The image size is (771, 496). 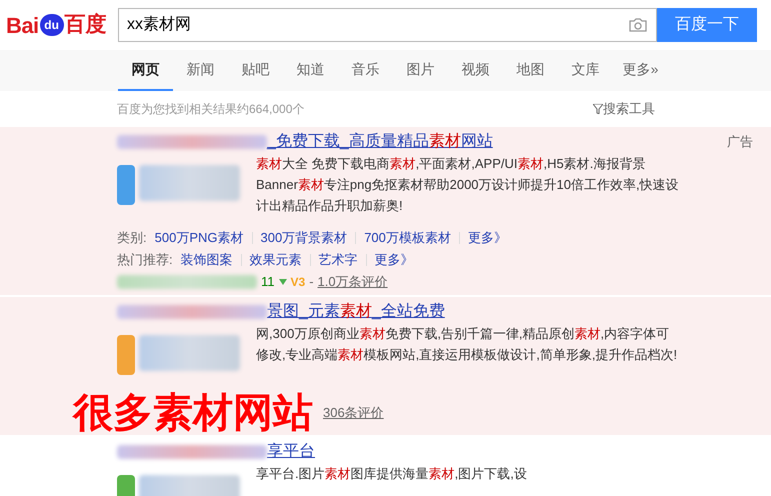 I want to click on result-title-link: 景图_元素素材_全站免费, so click(x=356, y=312).